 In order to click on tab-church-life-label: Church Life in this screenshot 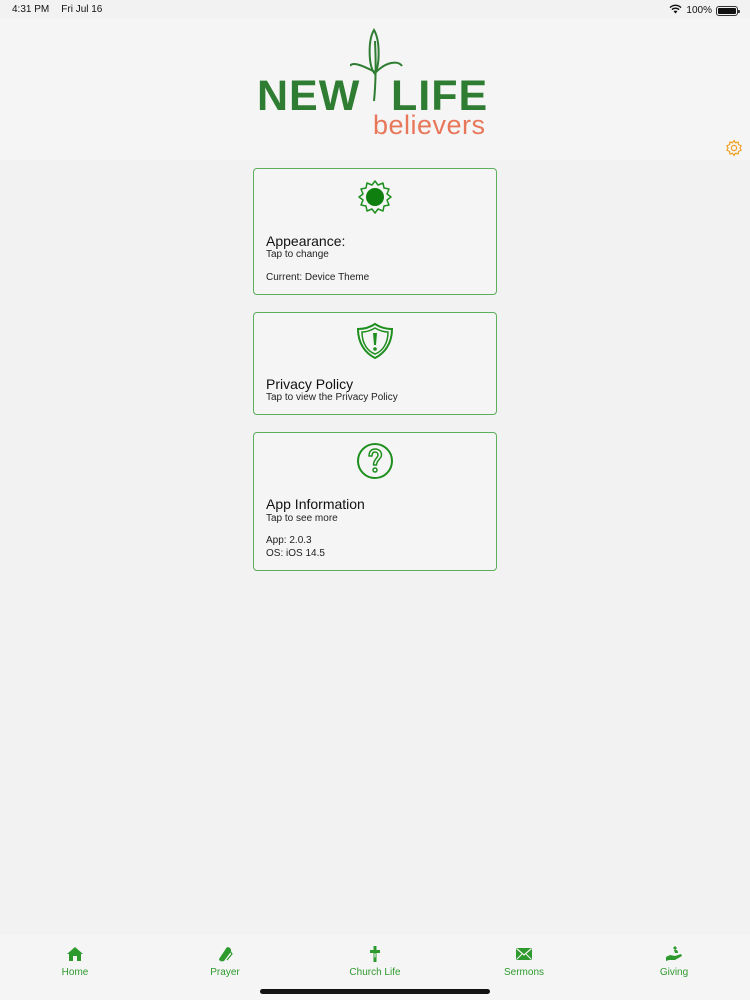, I will do `click(375, 972)`.